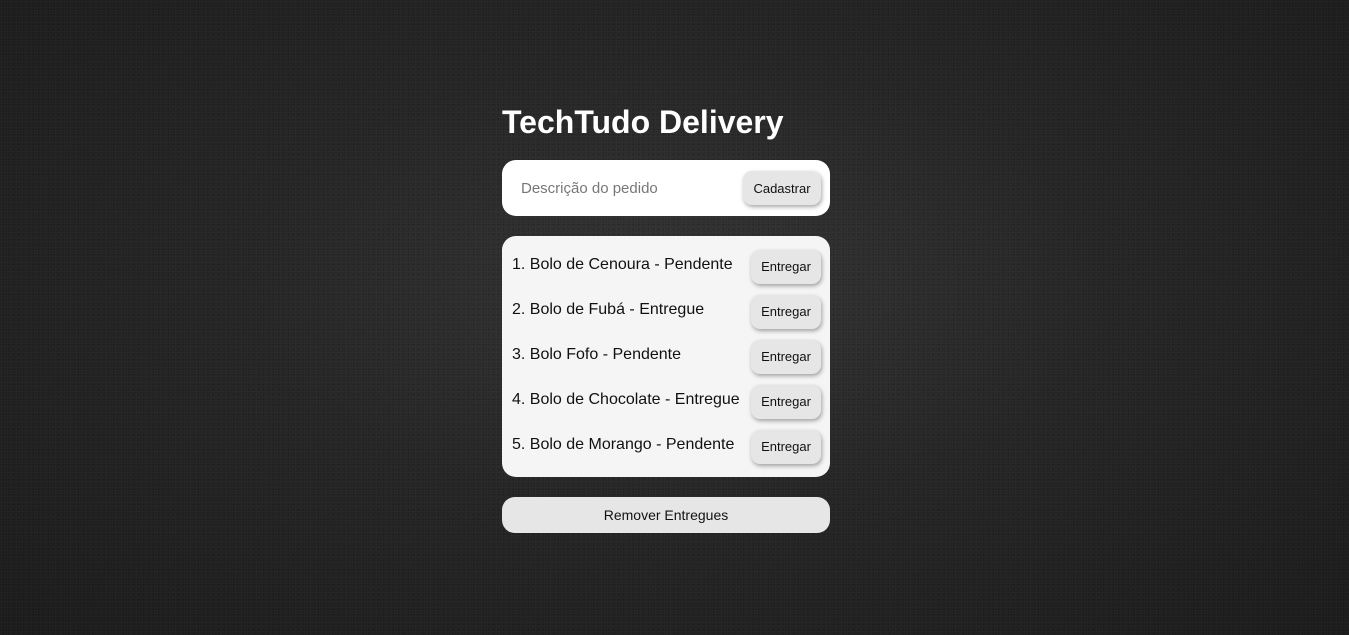 The width and height of the screenshot is (1349, 635). I want to click on list-item: 4. Bolo de Chocolate - Entregue Entregar, so click(666, 401).